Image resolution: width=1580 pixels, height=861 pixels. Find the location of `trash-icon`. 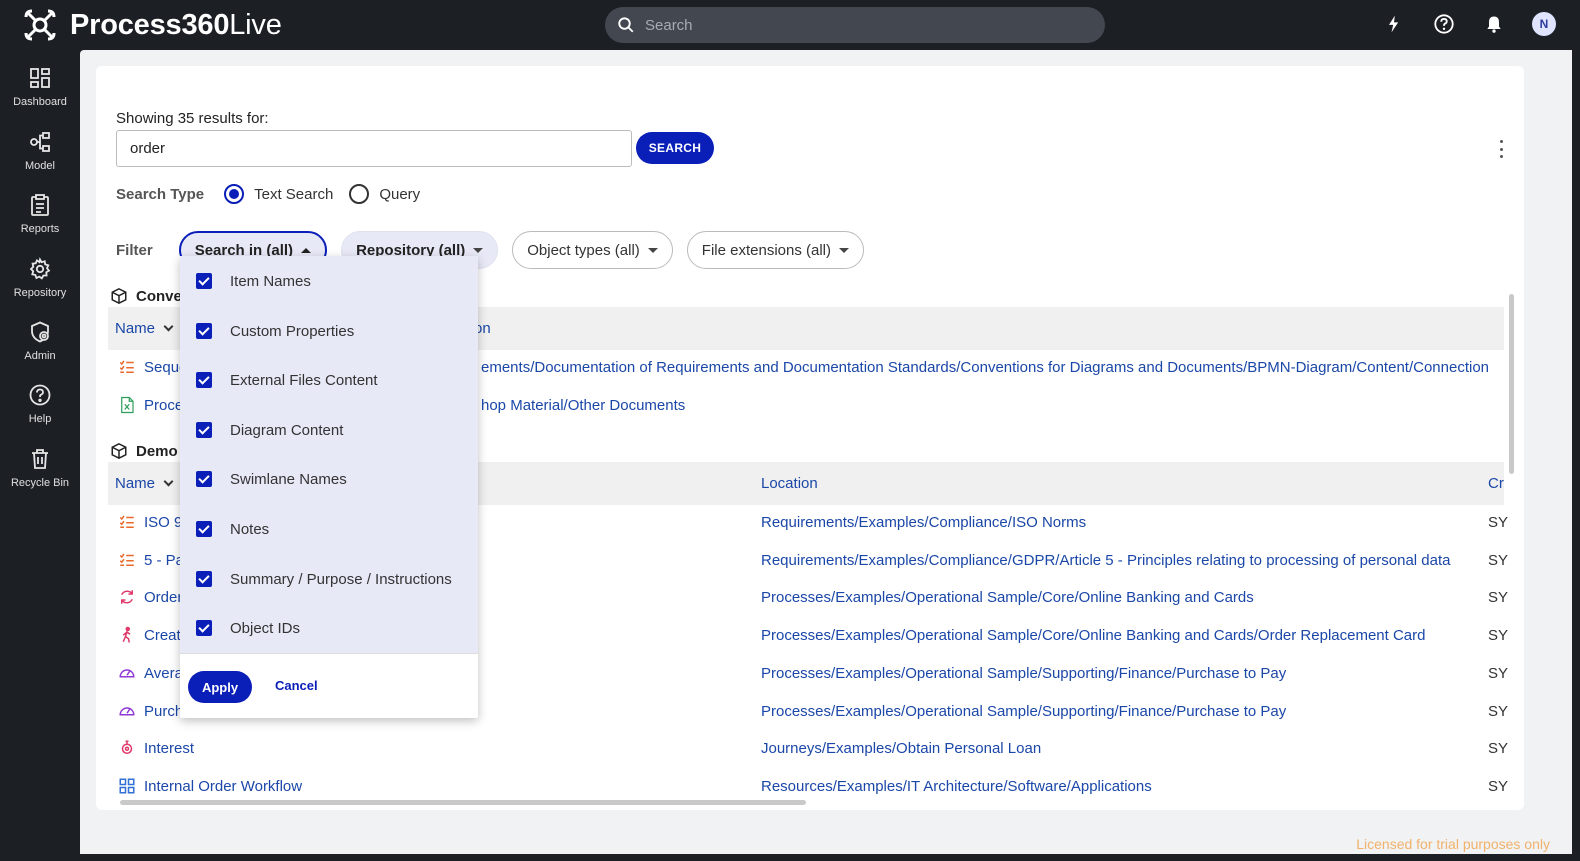

trash-icon is located at coordinates (40, 459).